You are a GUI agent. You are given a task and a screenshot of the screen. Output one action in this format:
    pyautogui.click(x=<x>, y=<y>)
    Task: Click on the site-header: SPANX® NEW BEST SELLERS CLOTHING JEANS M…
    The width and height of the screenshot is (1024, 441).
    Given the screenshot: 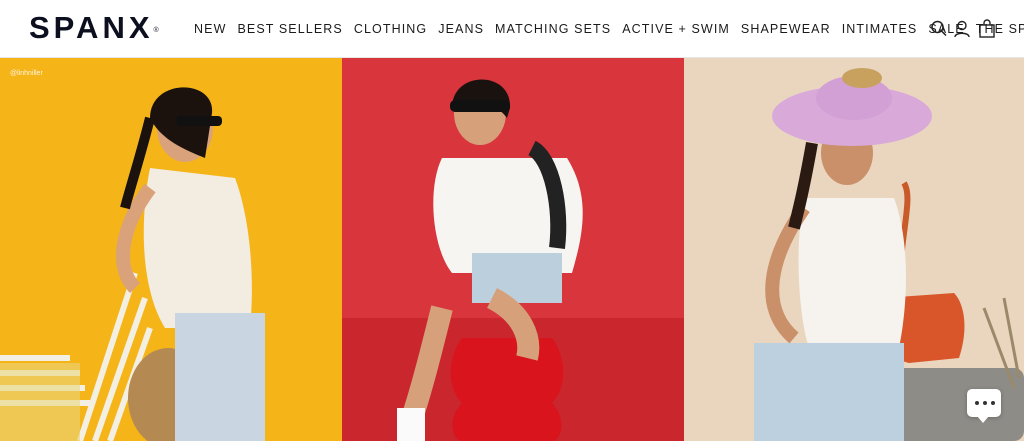 What is the action you would take?
    pyautogui.click(x=512, y=29)
    